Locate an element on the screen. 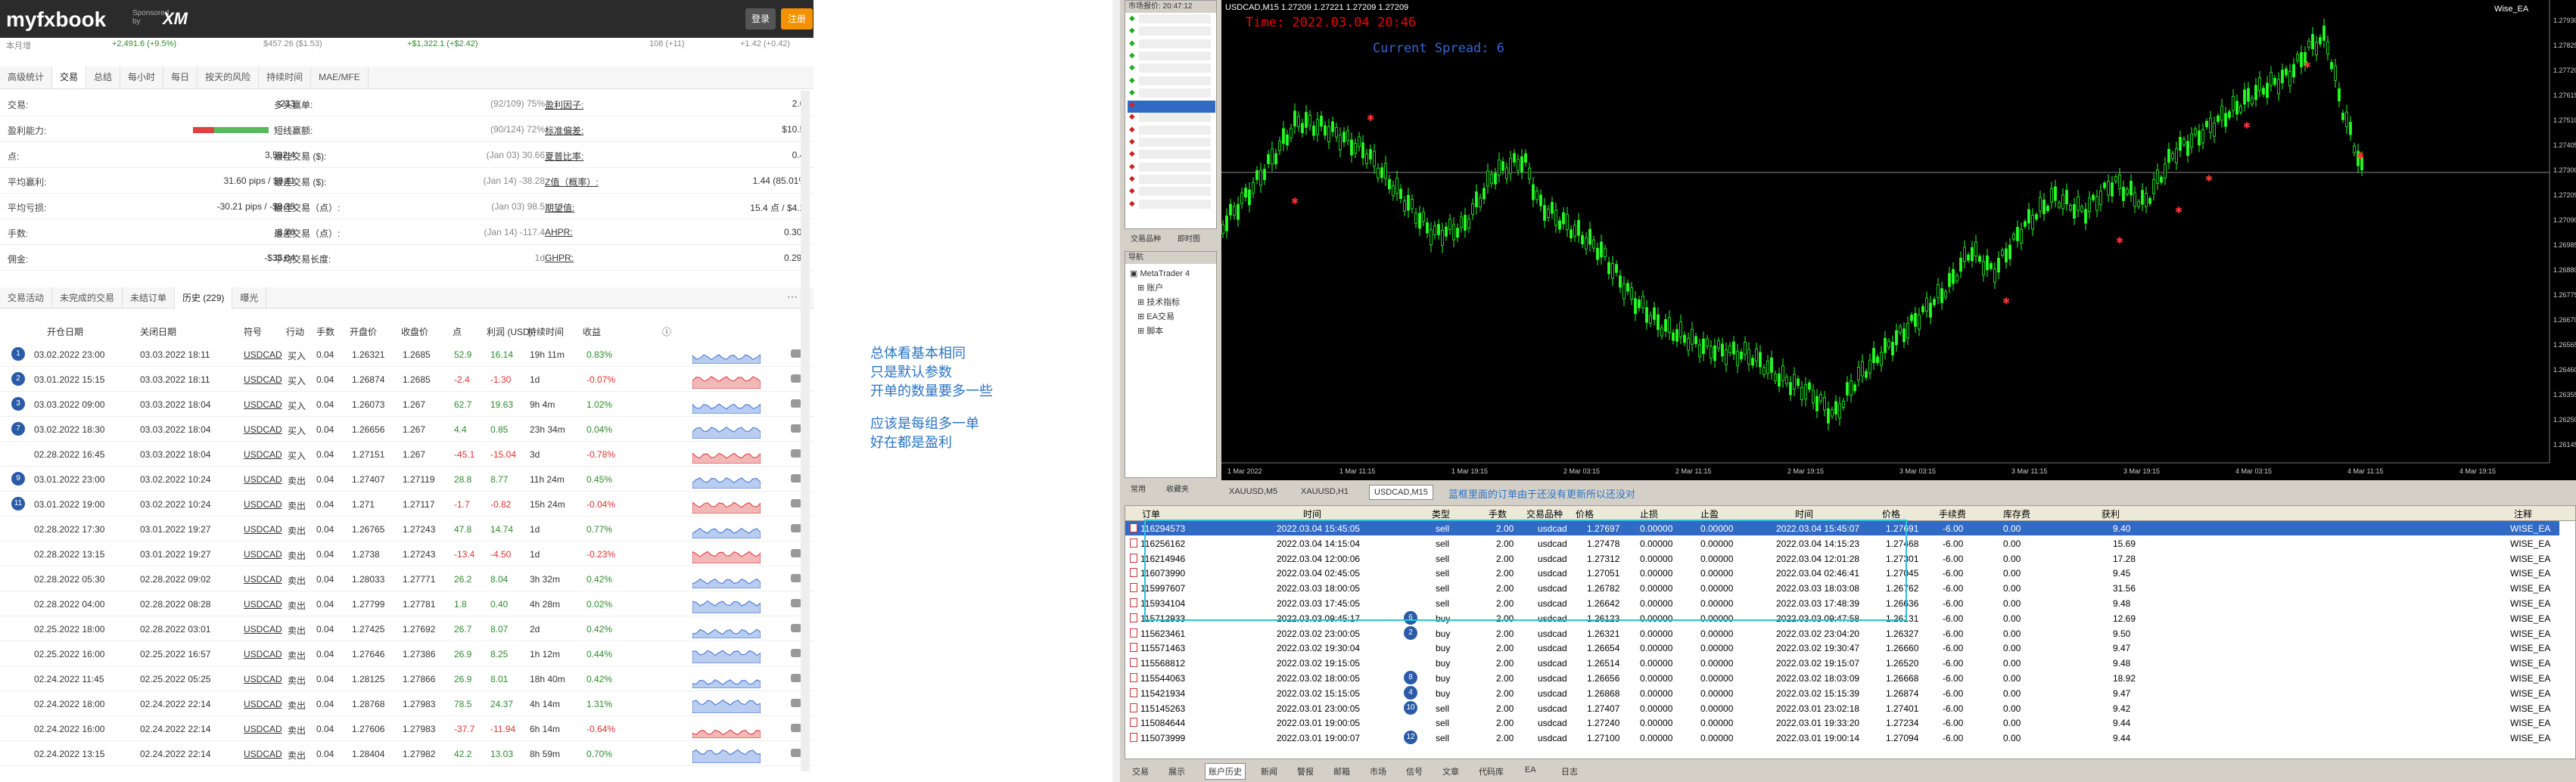 This screenshot has width=2576, height=782. xm-logo: XM is located at coordinates (175, 19).